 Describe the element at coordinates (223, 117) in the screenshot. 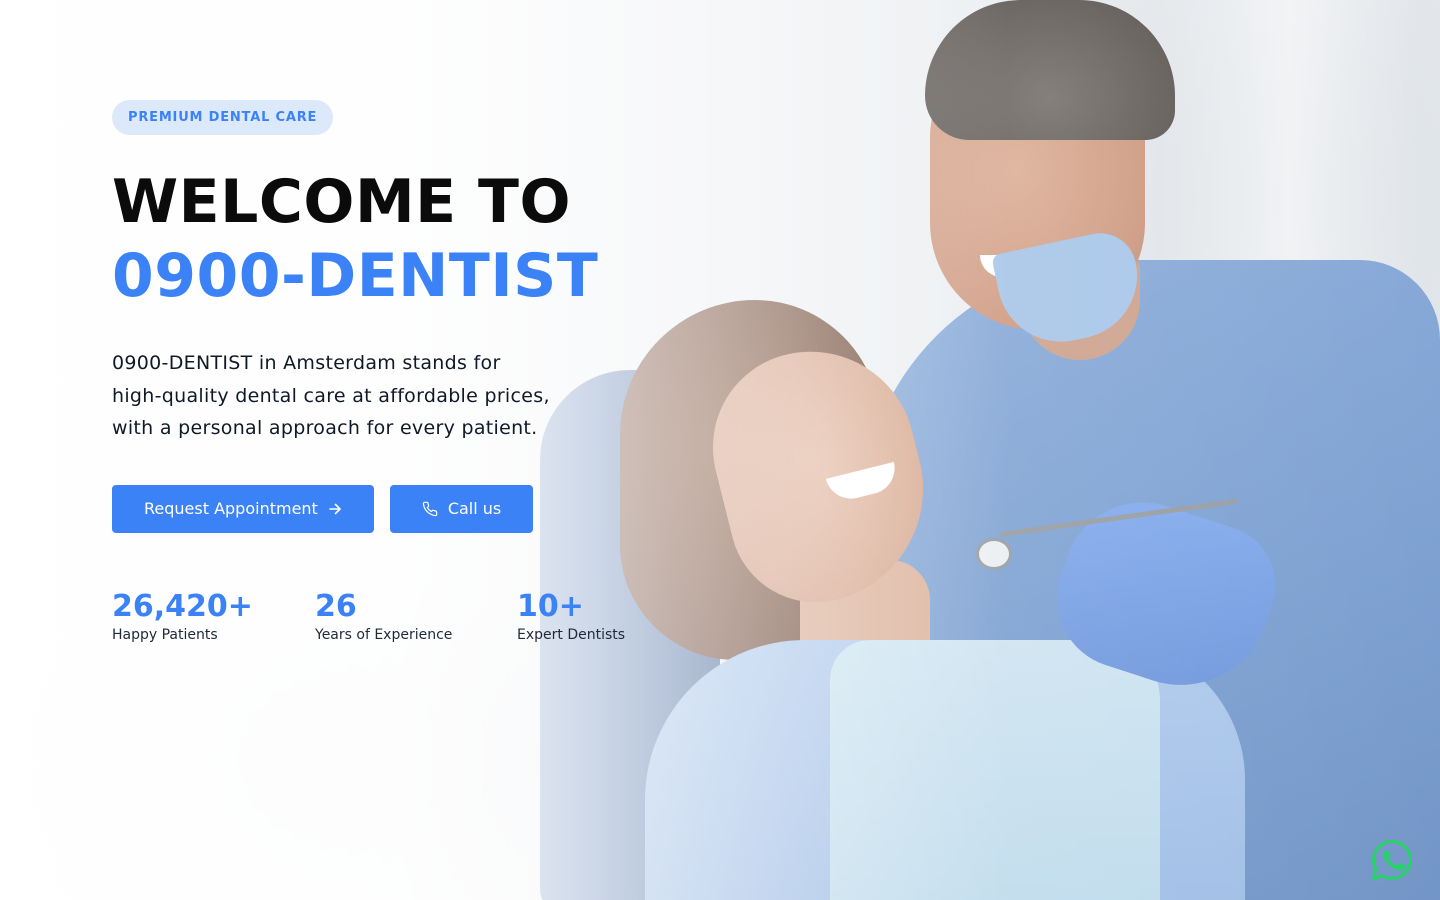

I see `premium-badge: PREMIUM DENTAL CARE` at that location.